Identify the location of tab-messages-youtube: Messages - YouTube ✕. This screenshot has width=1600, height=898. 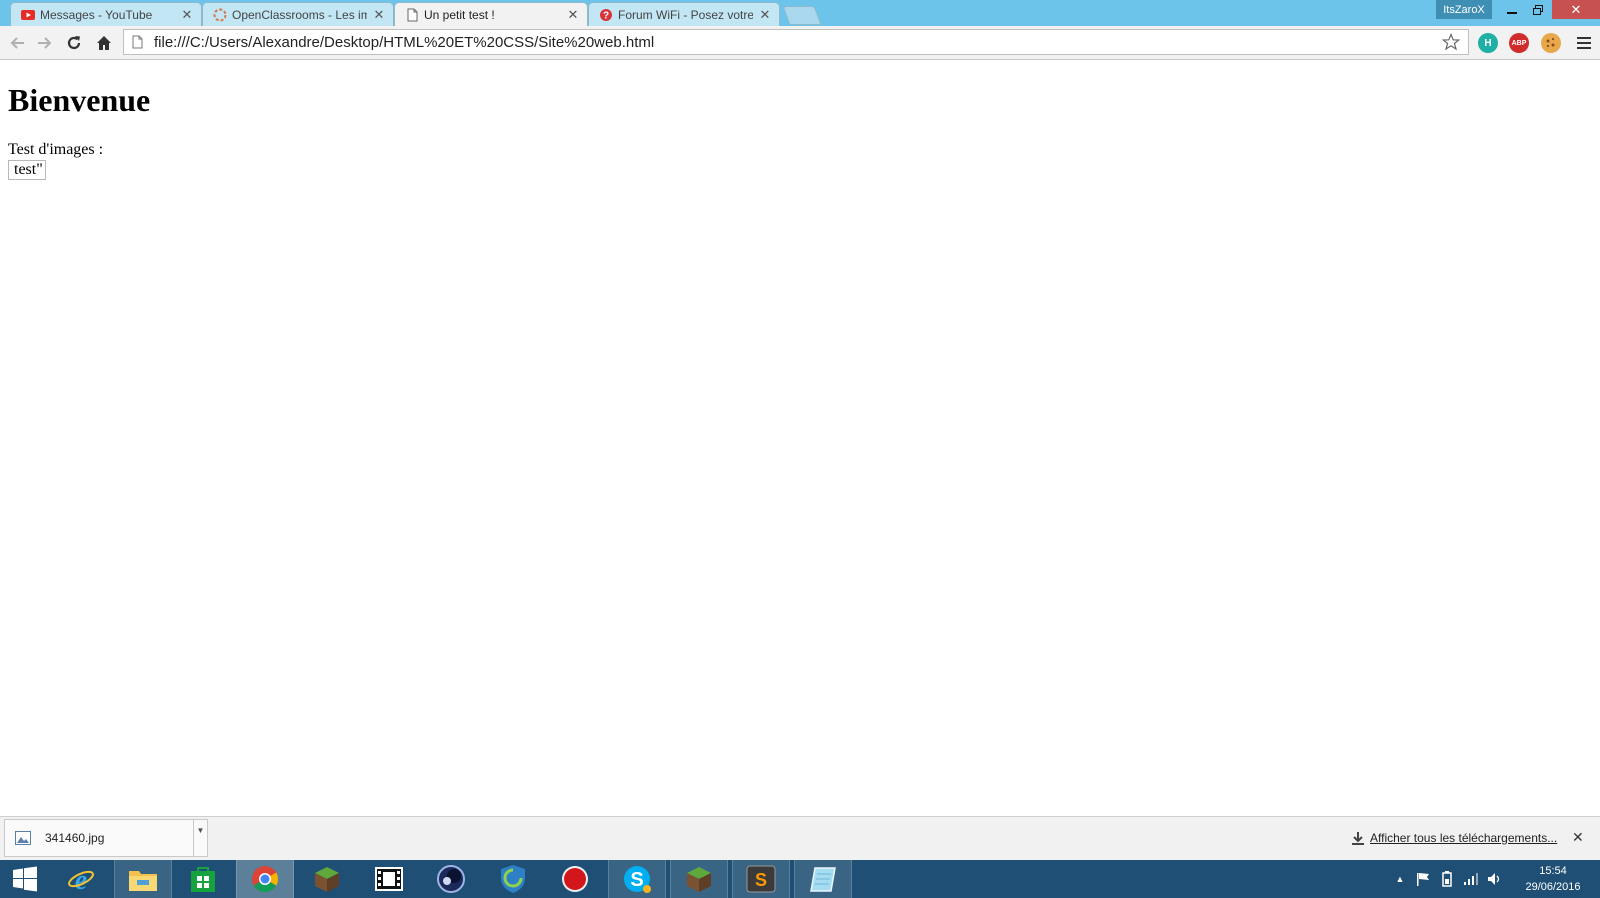
(106, 14).